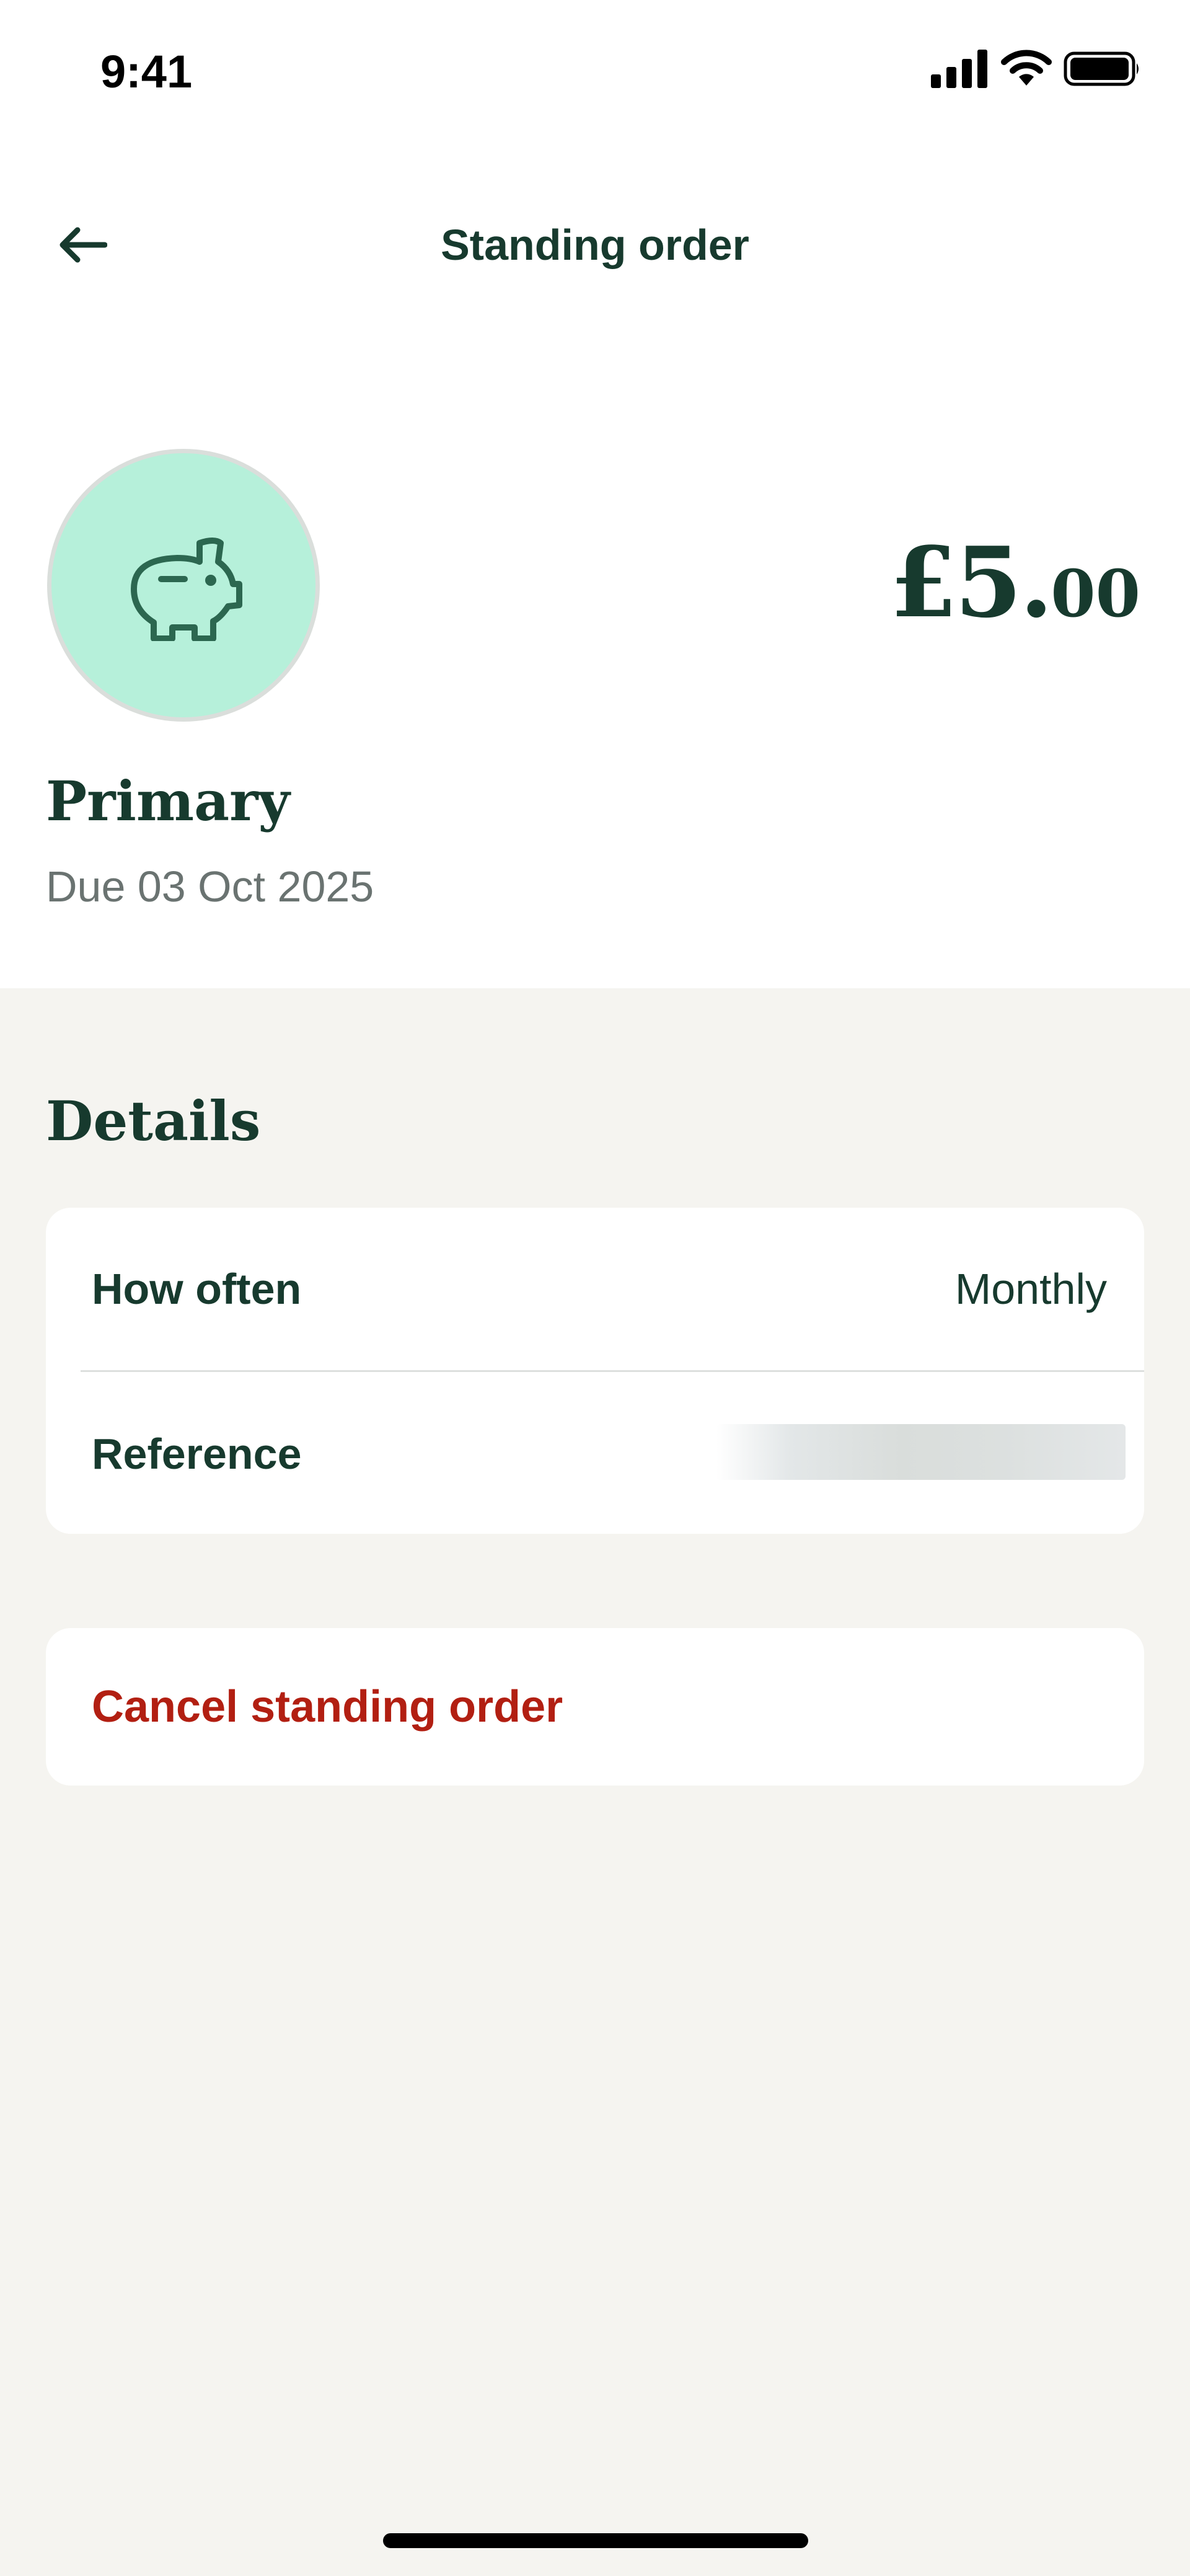 This screenshot has height=2576, width=1190. Describe the element at coordinates (595, 2540) in the screenshot. I see `home-indicator` at that location.